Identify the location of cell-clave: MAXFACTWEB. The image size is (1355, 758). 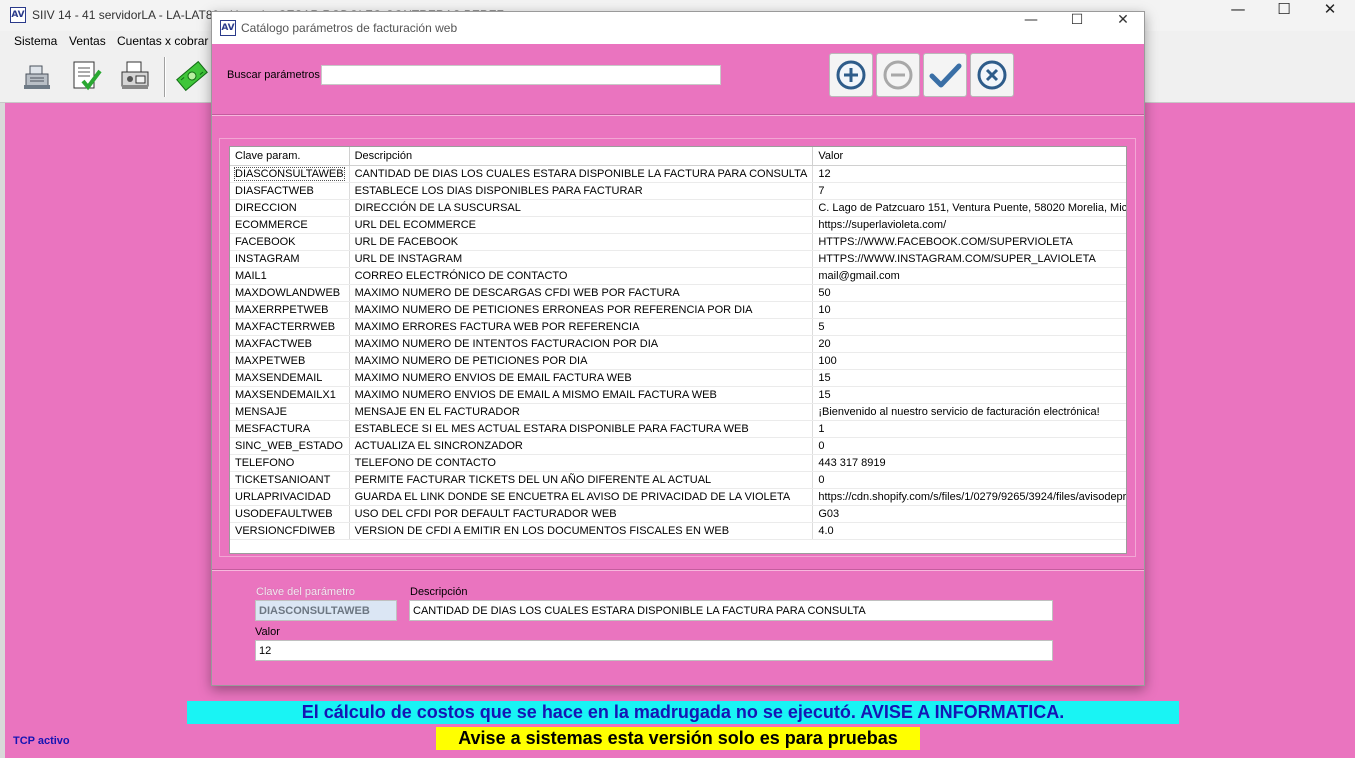
(290, 344).